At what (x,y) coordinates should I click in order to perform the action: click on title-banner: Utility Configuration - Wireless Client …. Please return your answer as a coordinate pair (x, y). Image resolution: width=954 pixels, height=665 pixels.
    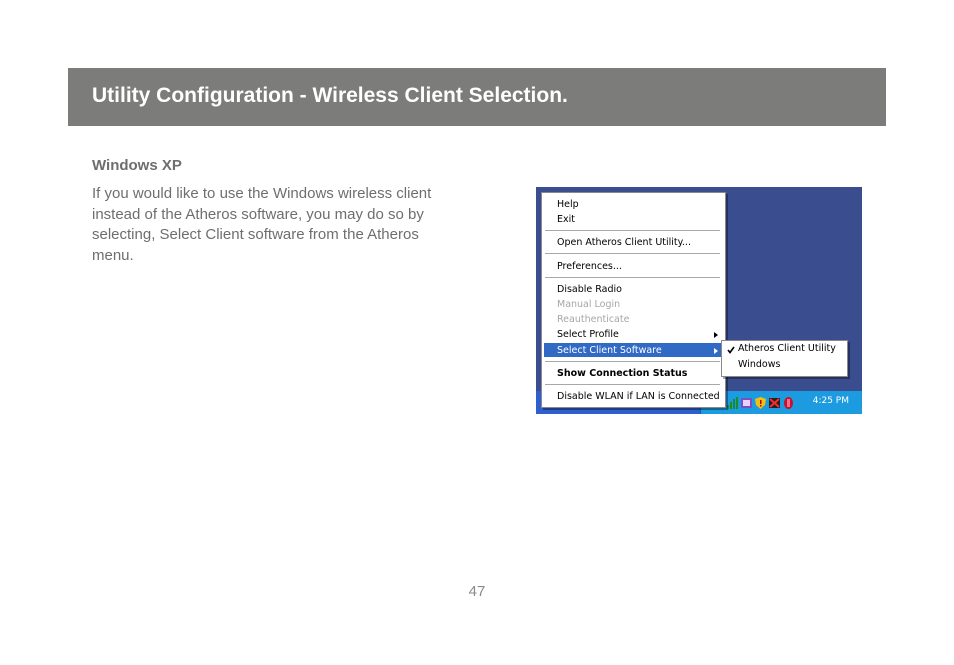
    Looking at the image, I should click on (477, 97).